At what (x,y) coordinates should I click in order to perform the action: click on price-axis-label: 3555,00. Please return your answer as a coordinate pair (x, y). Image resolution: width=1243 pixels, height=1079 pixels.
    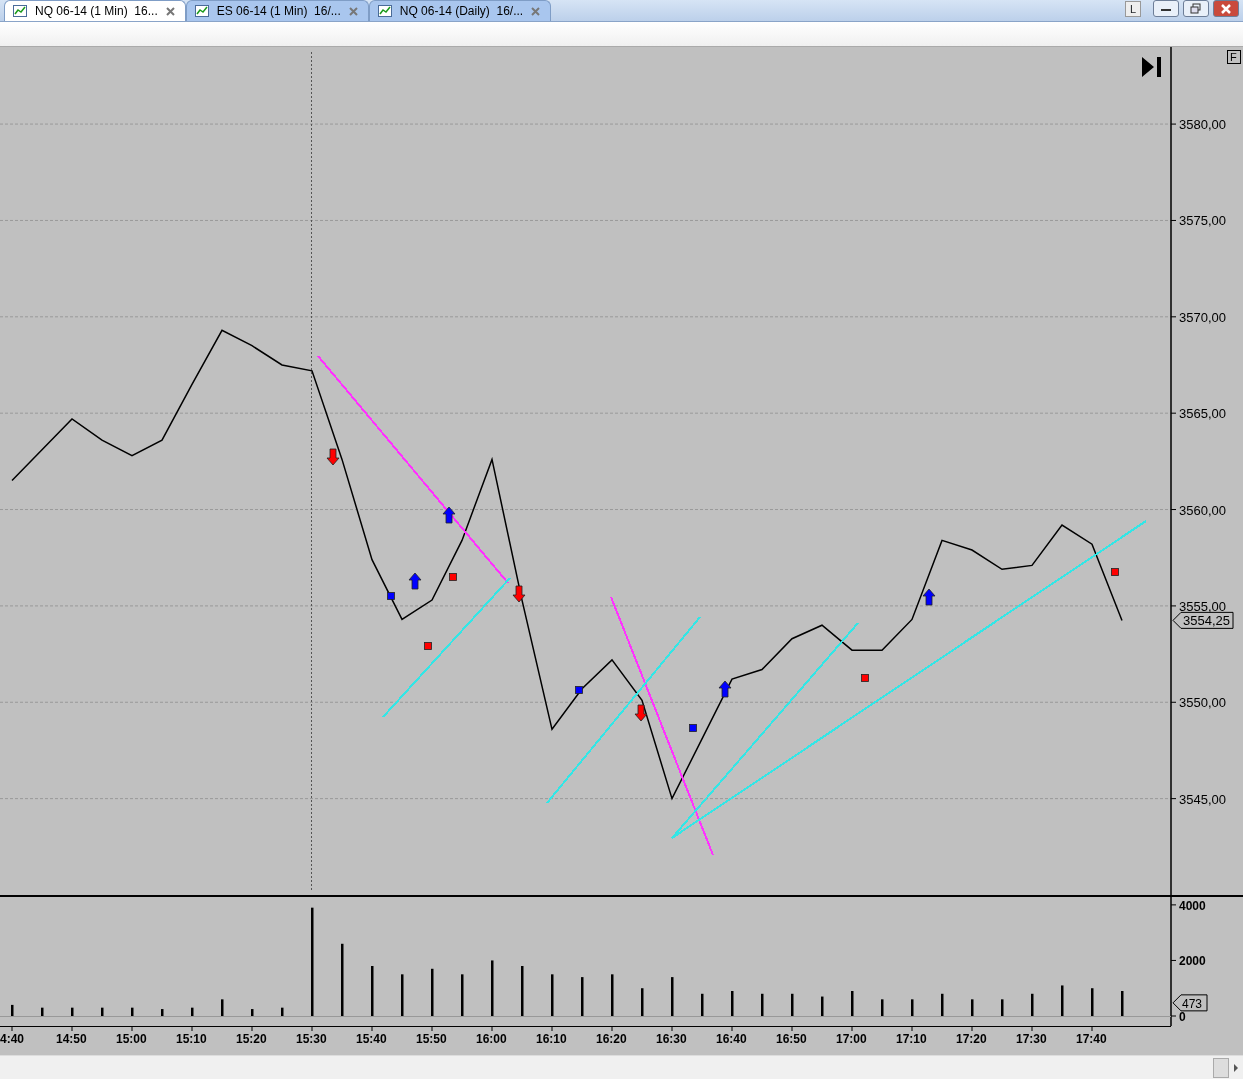
    Looking at the image, I should click on (1202, 606).